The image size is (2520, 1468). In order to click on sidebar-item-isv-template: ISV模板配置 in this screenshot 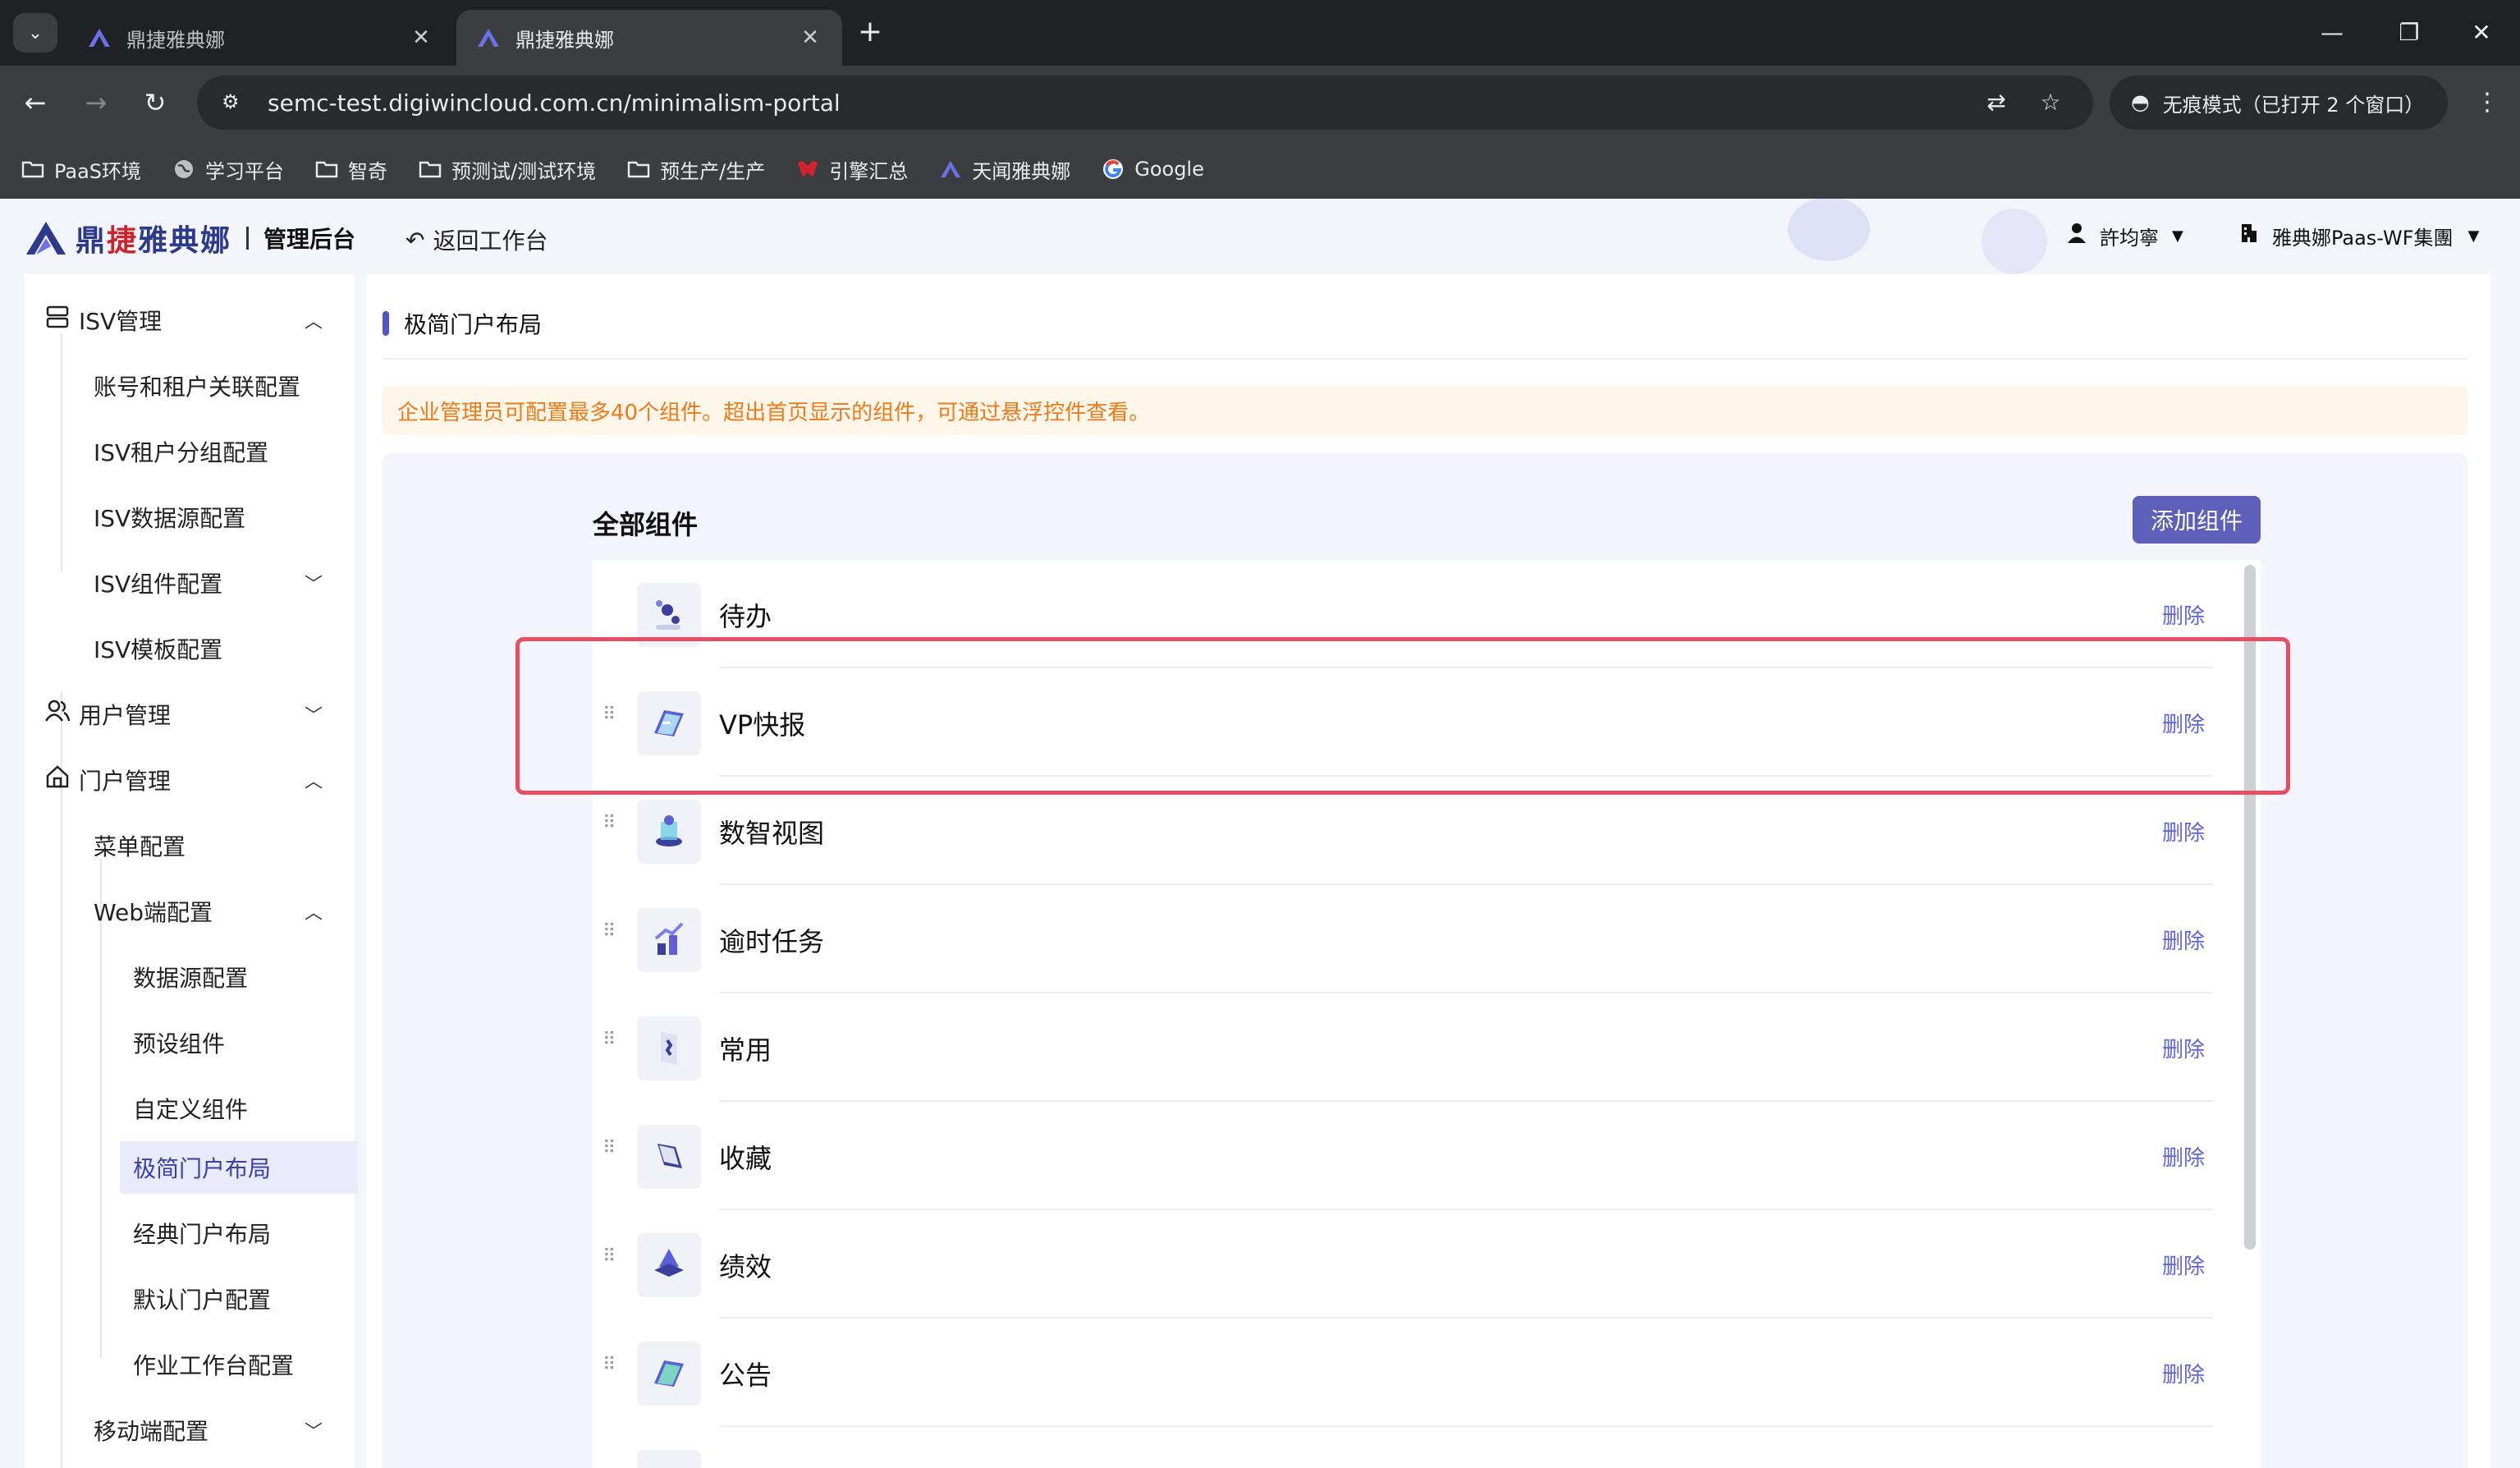, I will do `click(190, 648)`.